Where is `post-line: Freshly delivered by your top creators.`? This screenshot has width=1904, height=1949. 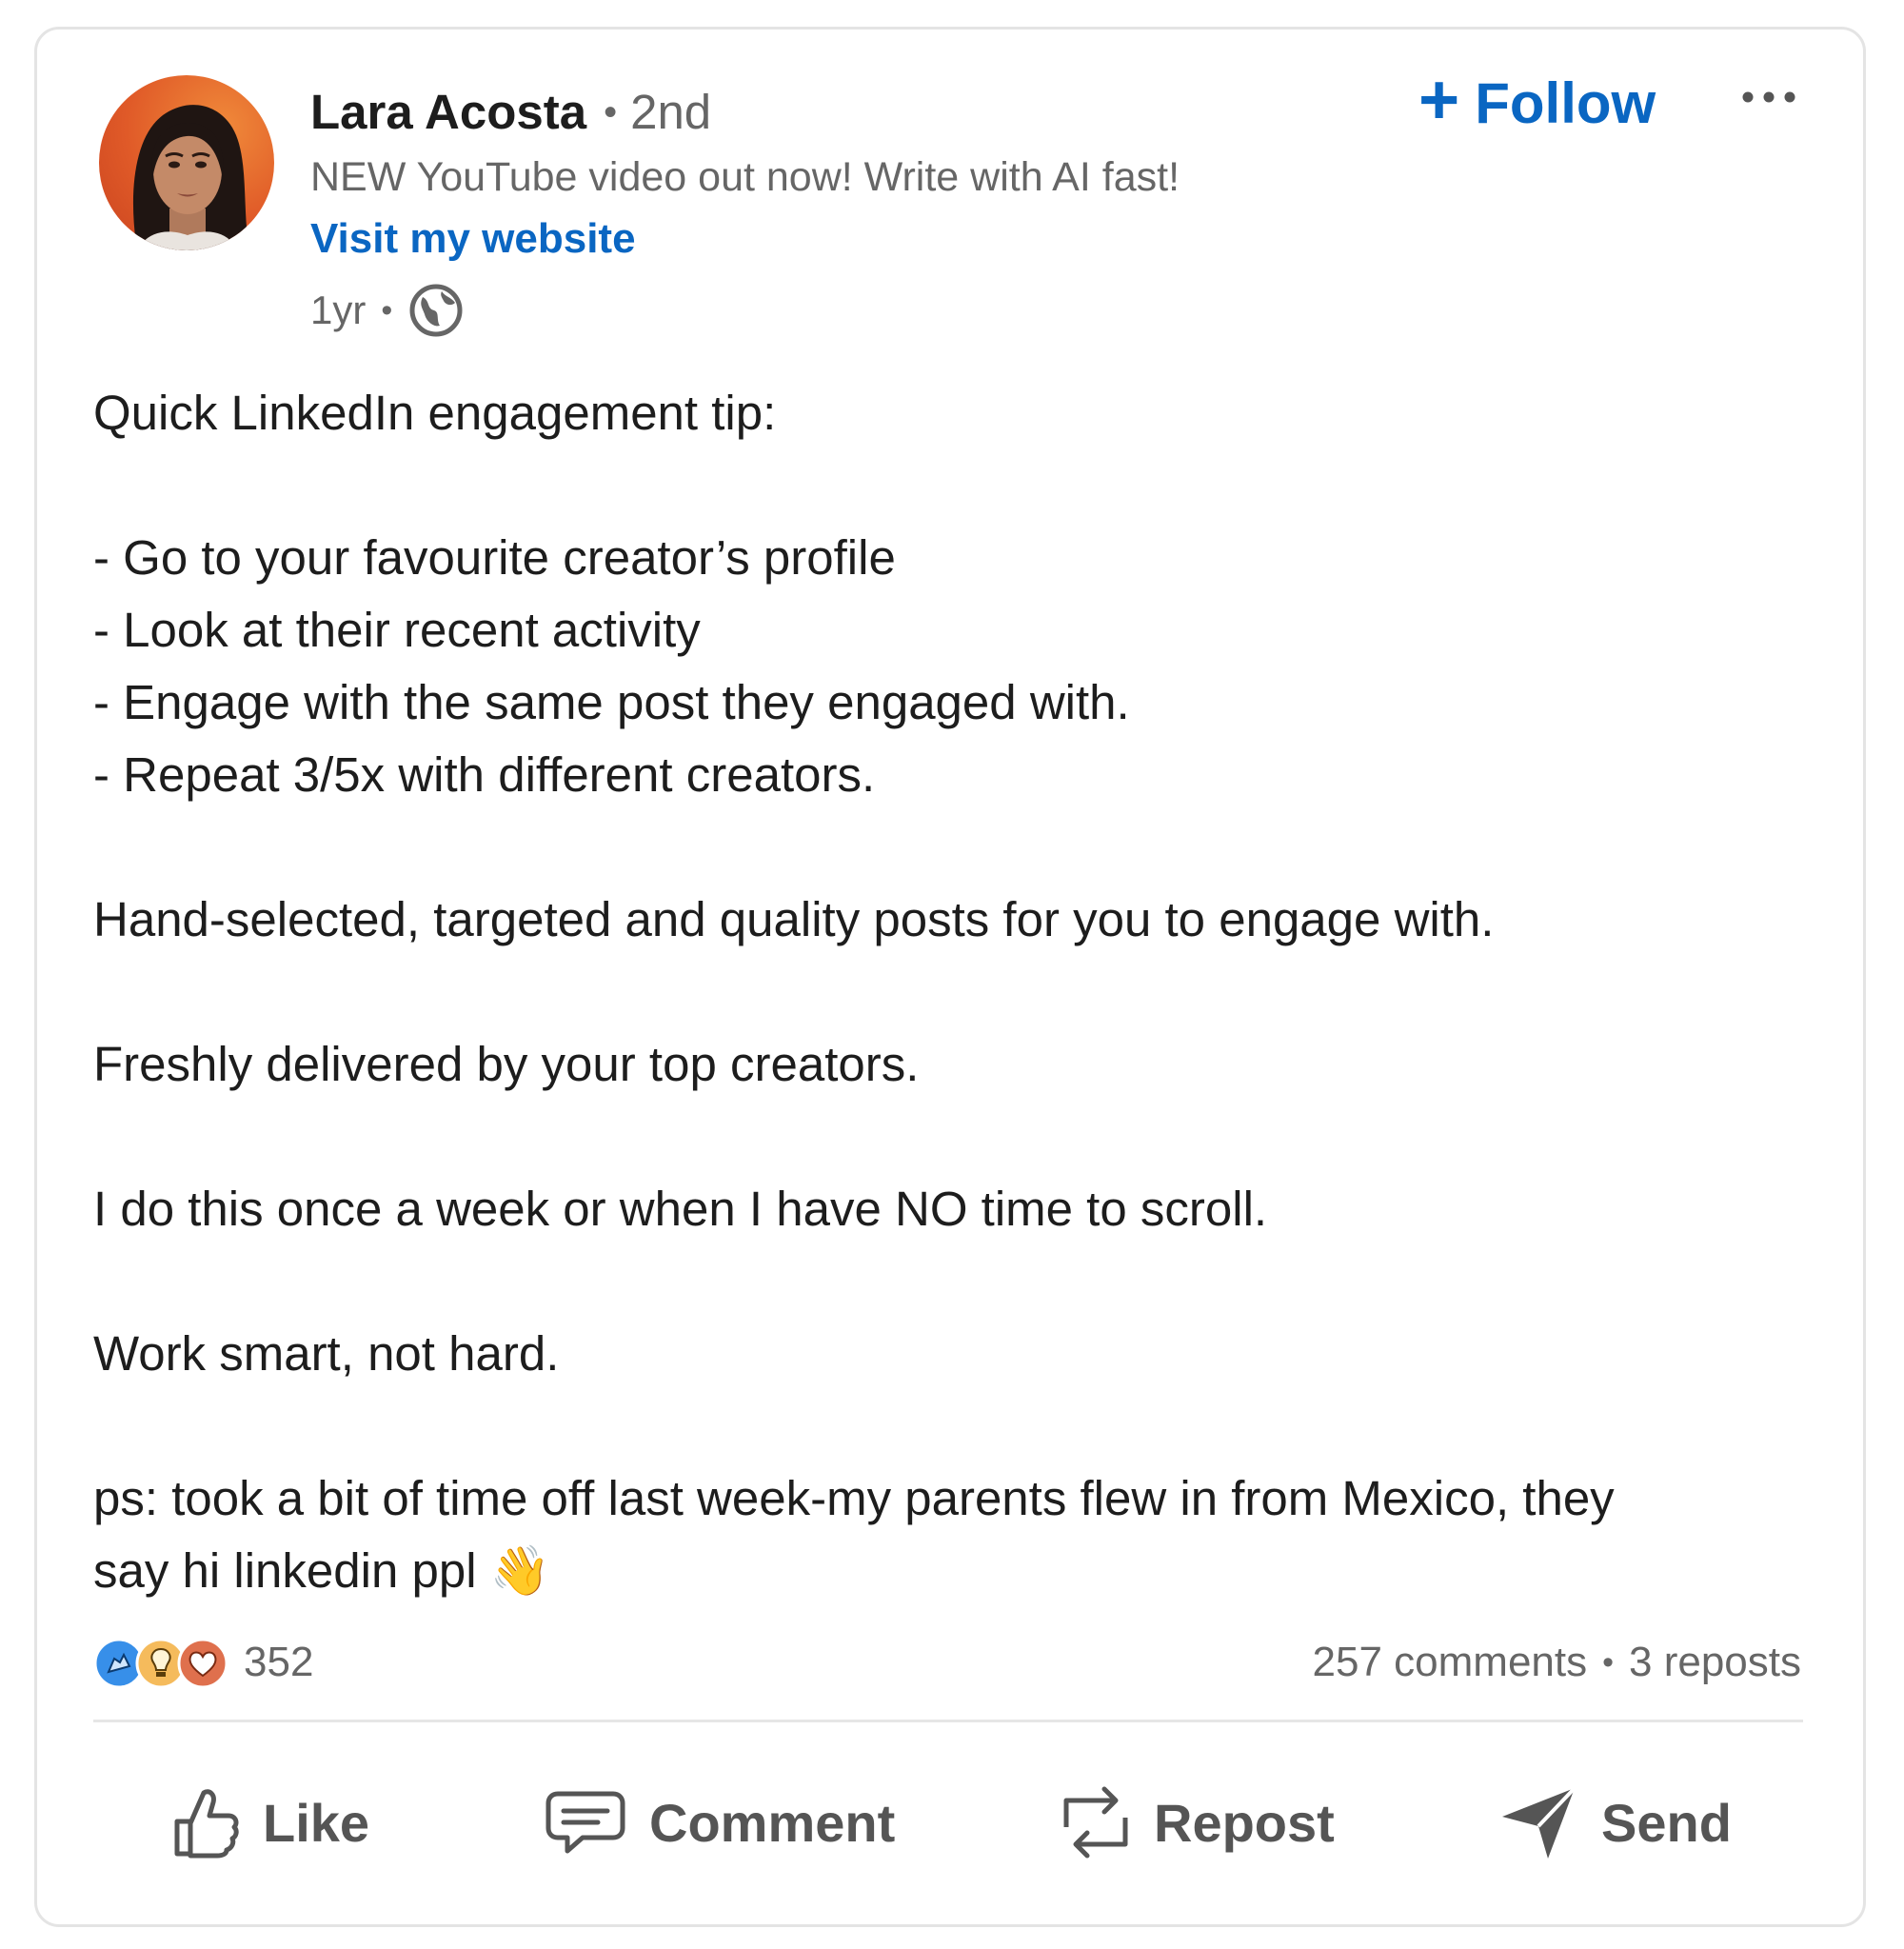
post-line: Freshly delivered by your top creators. is located at coordinates (506, 1064).